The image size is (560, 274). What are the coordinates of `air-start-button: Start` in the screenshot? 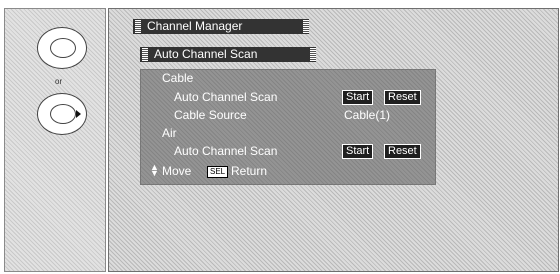 It's located at (358, 151).